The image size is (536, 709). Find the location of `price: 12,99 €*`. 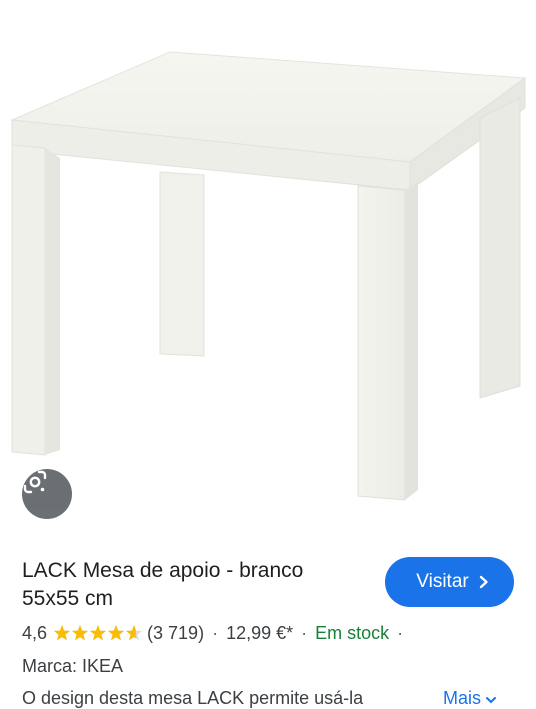

price: 12,99 €* is located at coordinates (260, 632).